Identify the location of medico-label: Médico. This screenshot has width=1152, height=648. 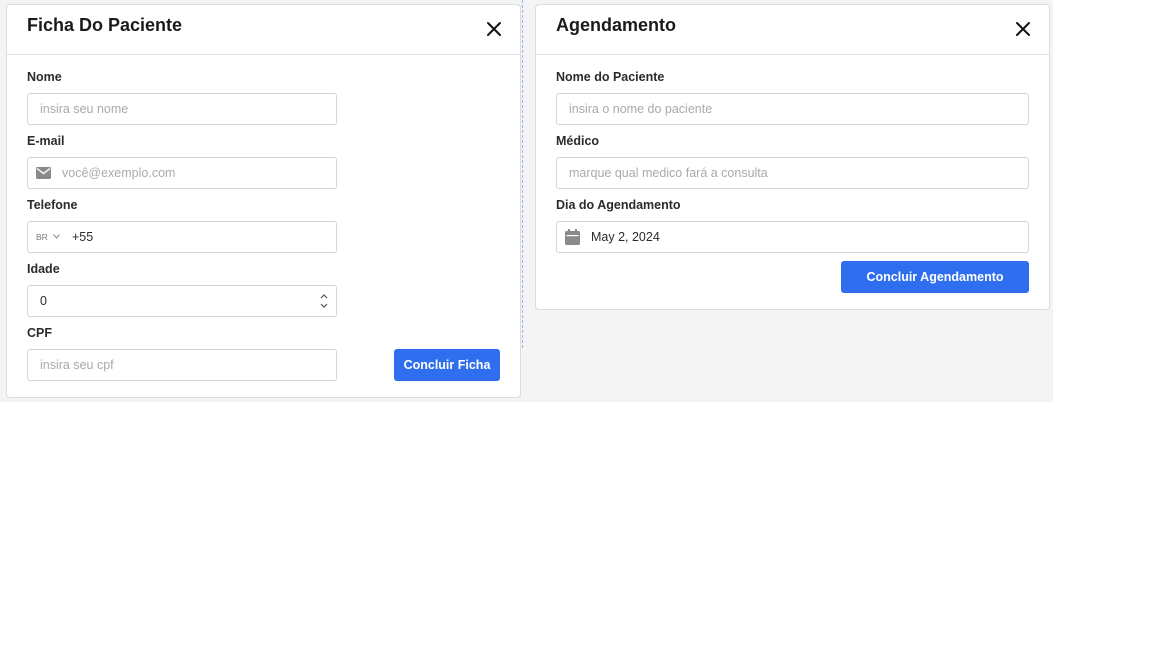
(578, 141).